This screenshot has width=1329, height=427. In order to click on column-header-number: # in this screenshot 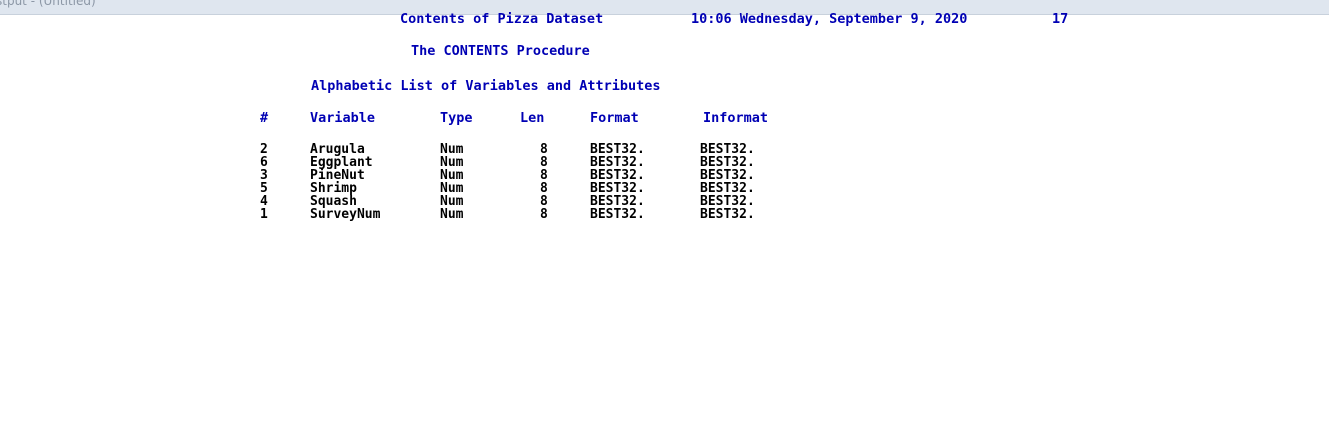, I will do `click(264, 118)`.